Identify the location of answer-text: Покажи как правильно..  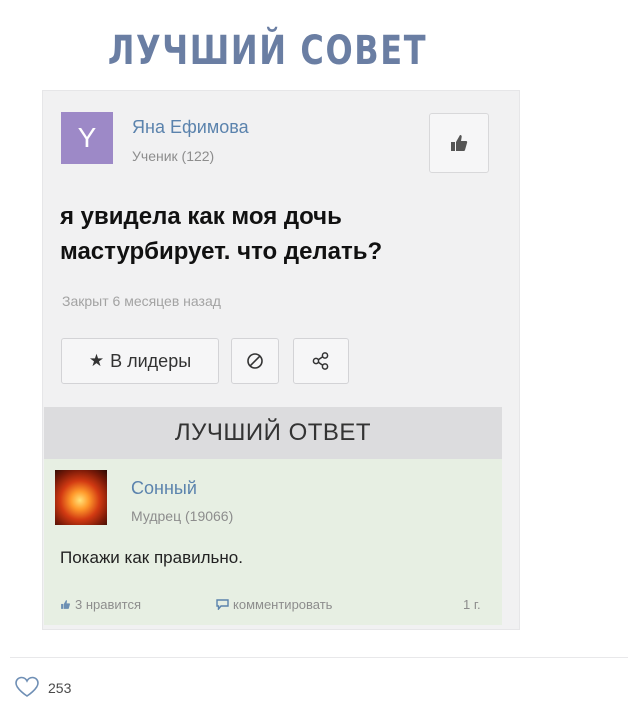
(151, 557).